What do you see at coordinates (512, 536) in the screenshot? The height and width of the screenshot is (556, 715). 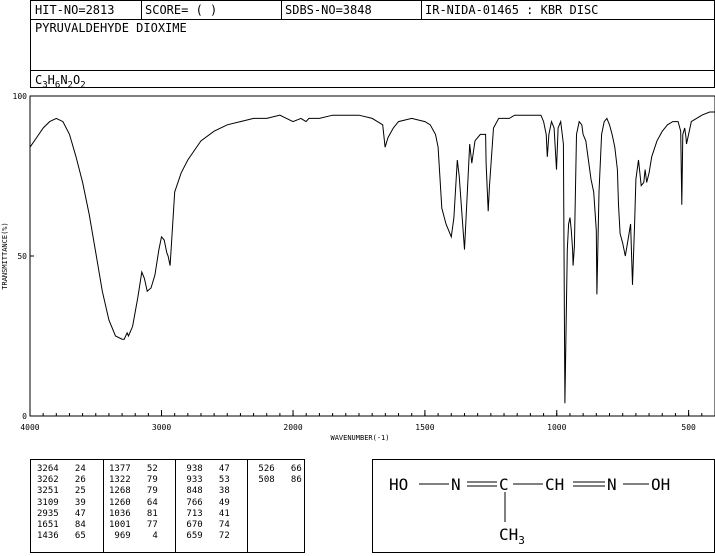 I see `atom-ch3: CH3` at bounding box center [512, 536].